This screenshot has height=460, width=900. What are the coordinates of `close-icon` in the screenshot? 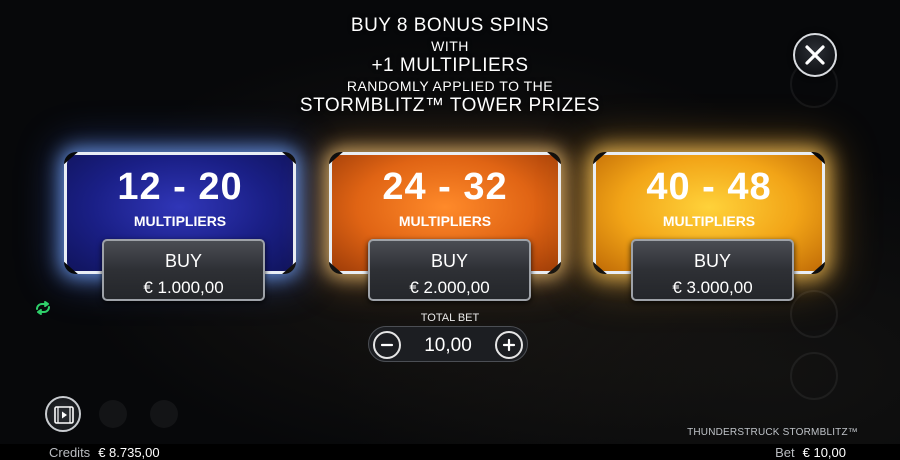 It's located at (815, 55).